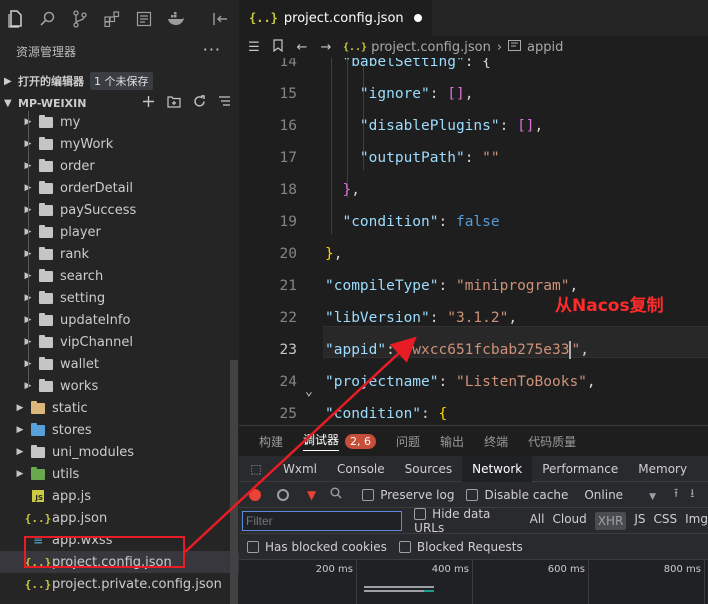  Describe the element at coordinates (119, 276) in the screenshot. I see `tree-item: ▶search` at that location.